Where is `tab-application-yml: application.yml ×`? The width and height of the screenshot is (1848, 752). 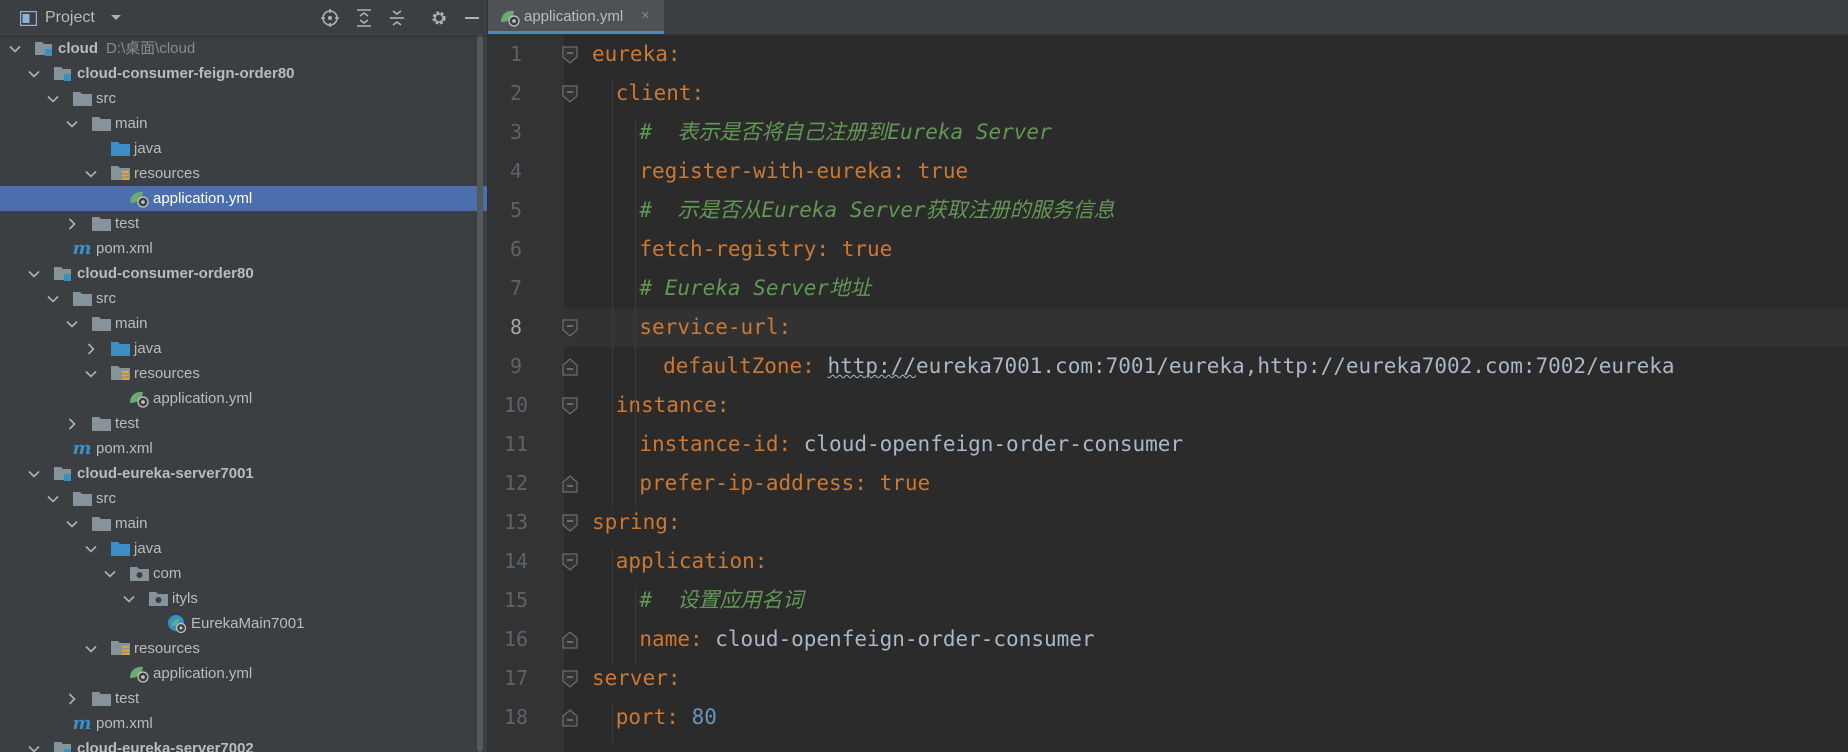 tab-application-yml: application.yml × is located at coordinates (576, 17).